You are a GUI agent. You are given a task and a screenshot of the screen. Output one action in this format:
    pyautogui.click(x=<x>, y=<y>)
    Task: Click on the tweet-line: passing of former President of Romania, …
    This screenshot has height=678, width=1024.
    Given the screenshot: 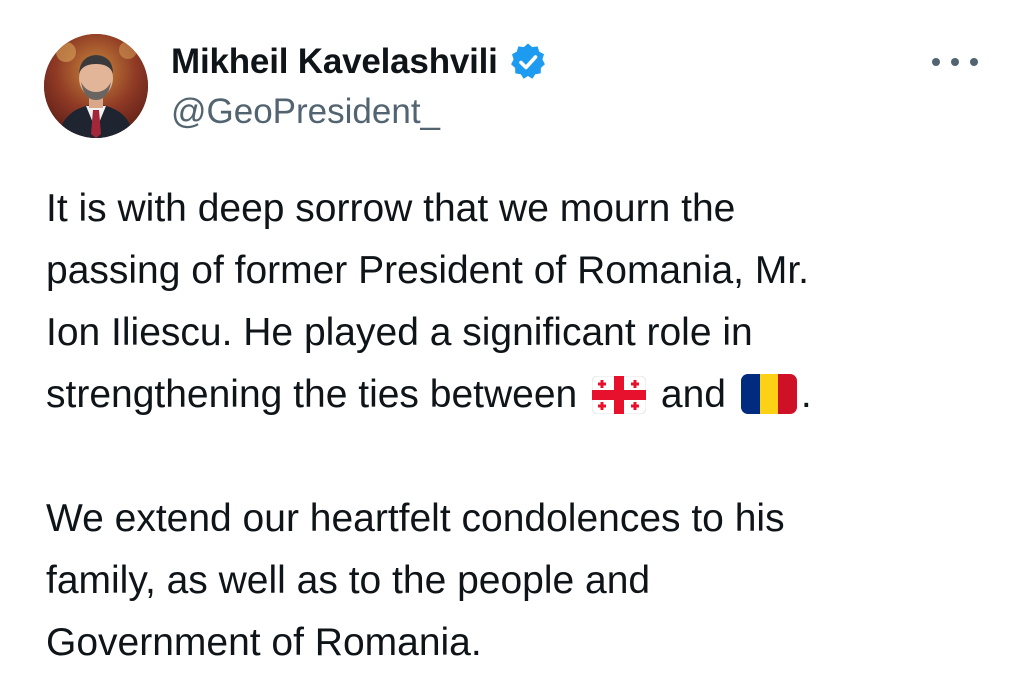 What is the action you would take?
    pyautogui.click(x=427, y=270)
    